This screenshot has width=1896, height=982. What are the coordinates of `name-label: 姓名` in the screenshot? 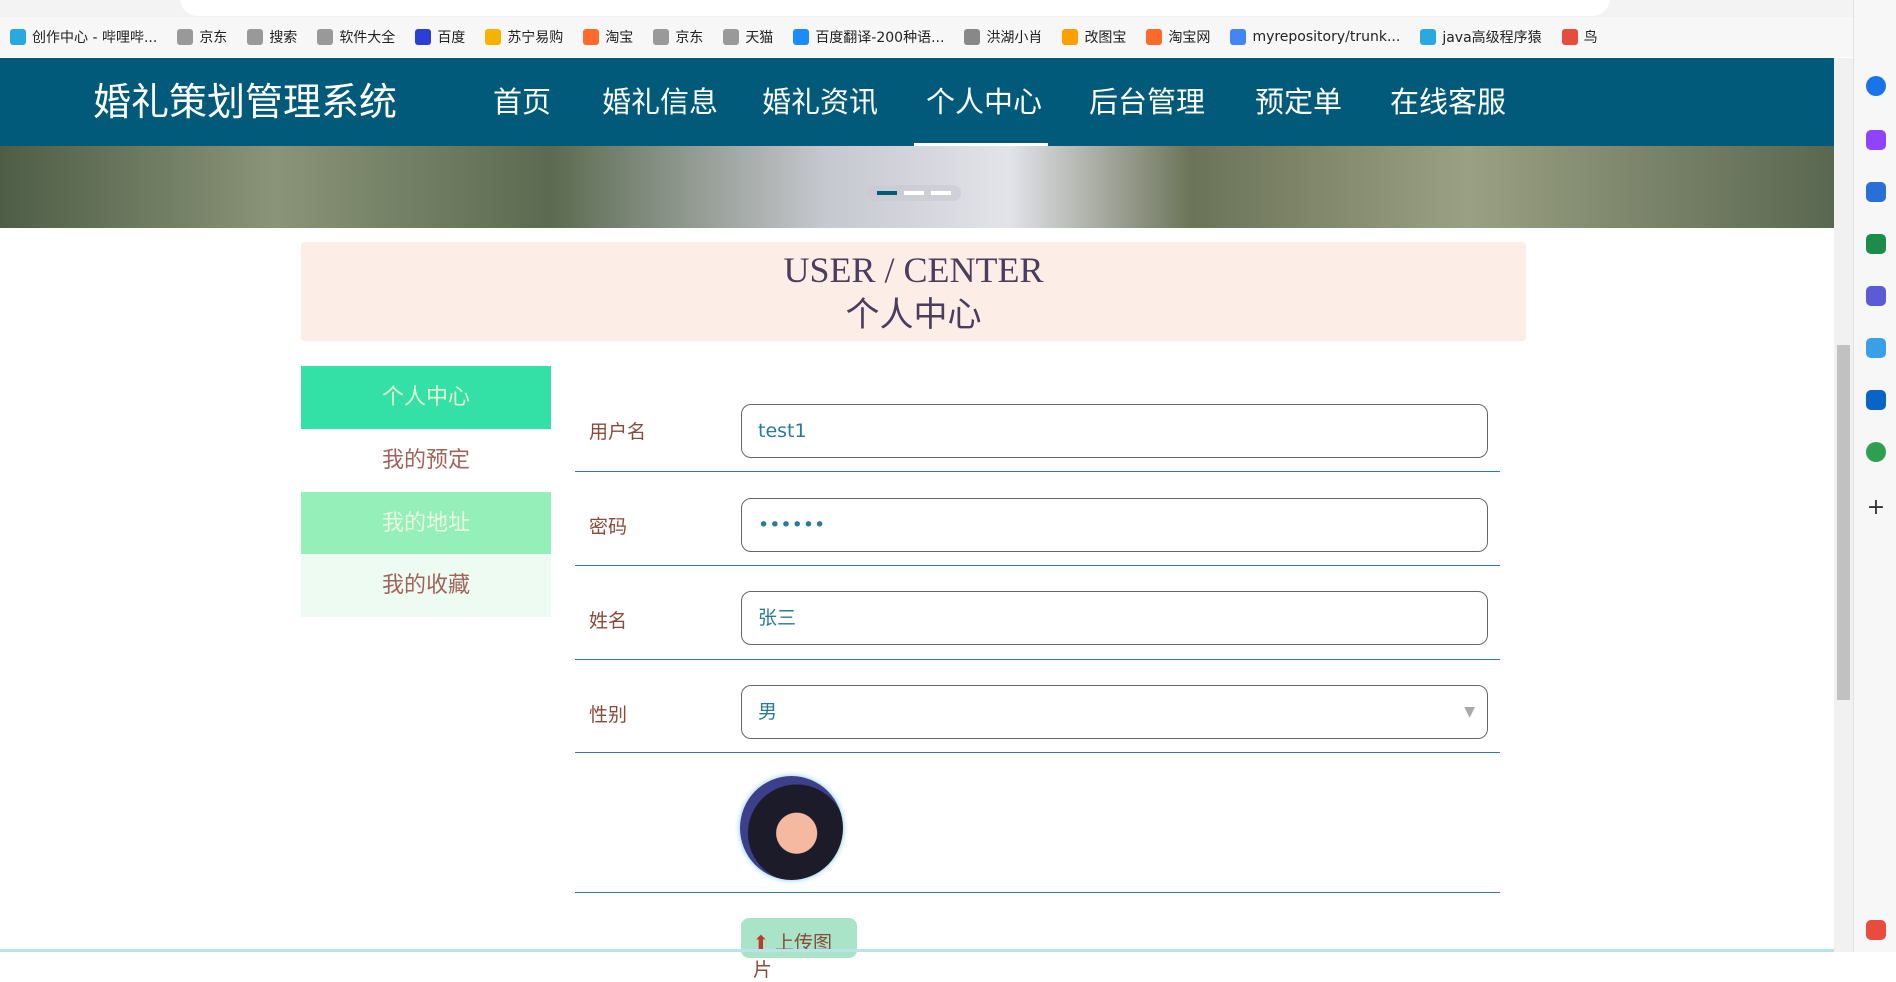 It's located at (608, 621).